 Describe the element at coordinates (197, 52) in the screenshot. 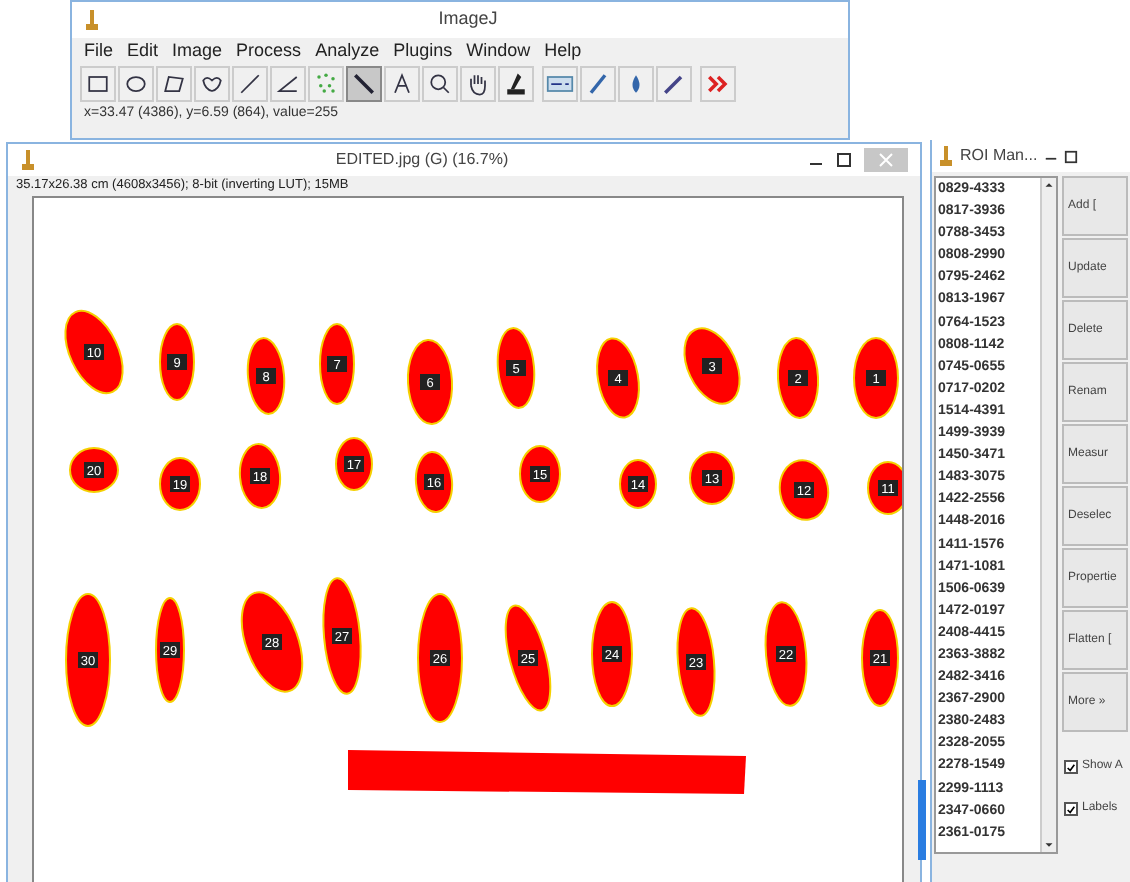

I see `menu-item: Image` at that location.